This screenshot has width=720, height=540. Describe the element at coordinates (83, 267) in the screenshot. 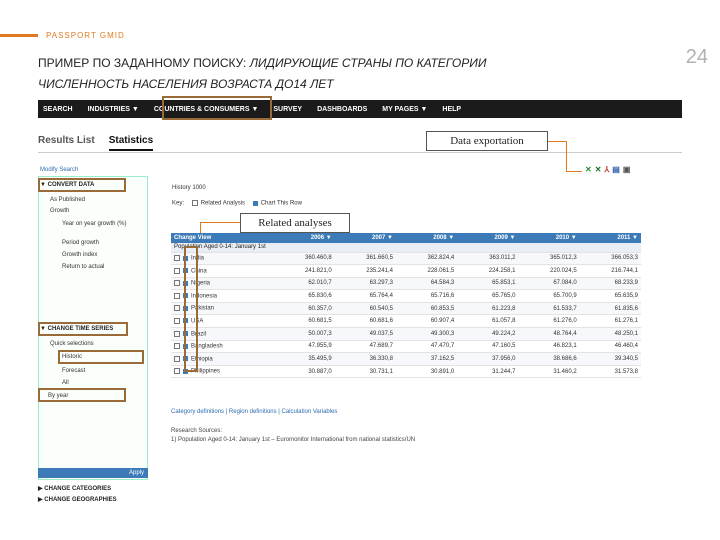

I see `convert-item: Return to actual` at that location.